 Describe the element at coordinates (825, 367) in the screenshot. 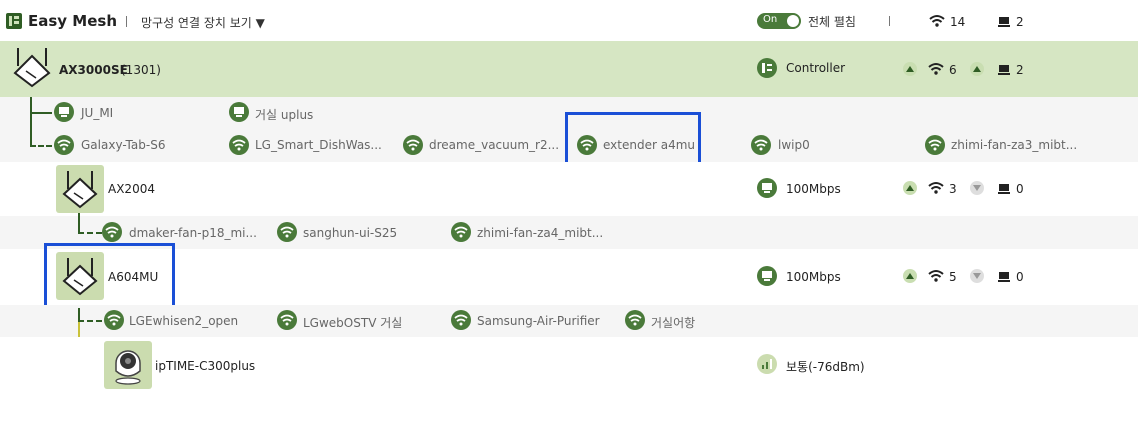

I see `camera-signal: 보통(-76dBm)` at that location.